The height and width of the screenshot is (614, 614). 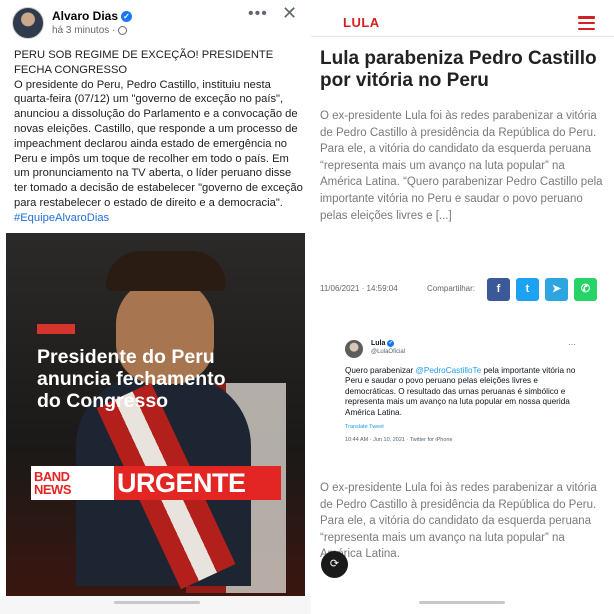 What do you see at coordinates (388, 352) in the screenshot?
I see `tweet-handle: @LulaOficial` at bounding box center [388, 352].